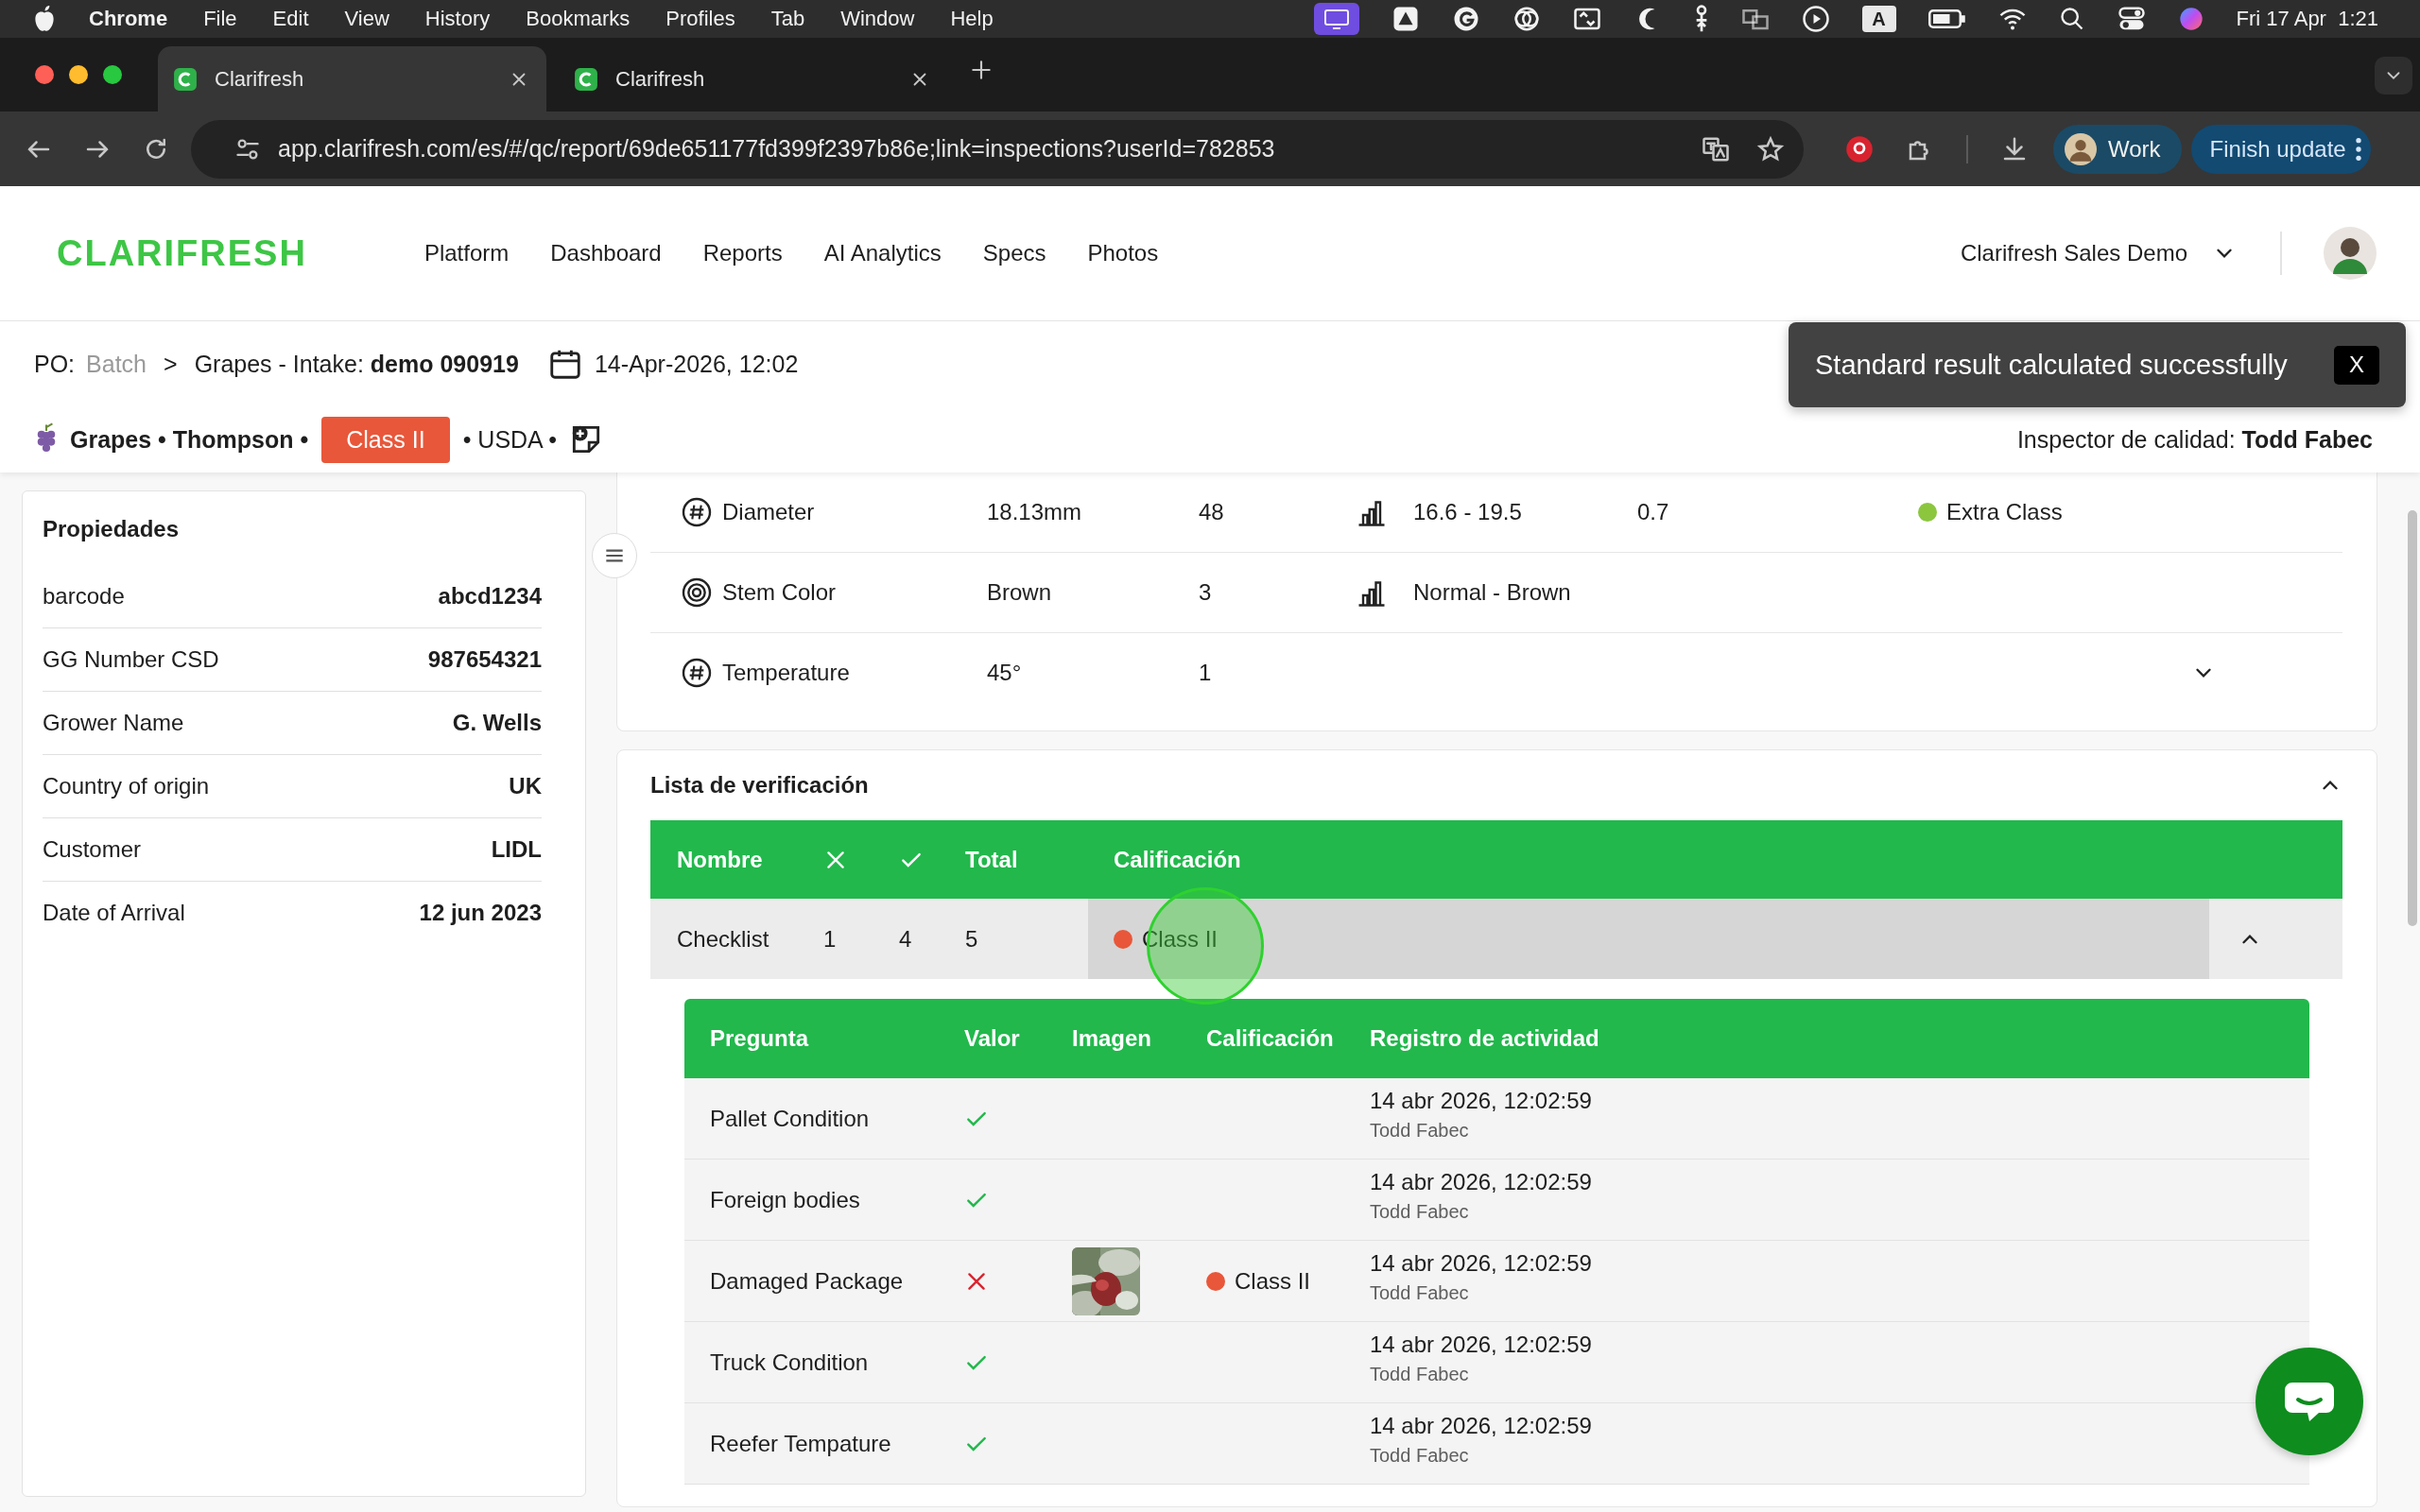  I want to click on column-header: Valor, so click(992, 1038).